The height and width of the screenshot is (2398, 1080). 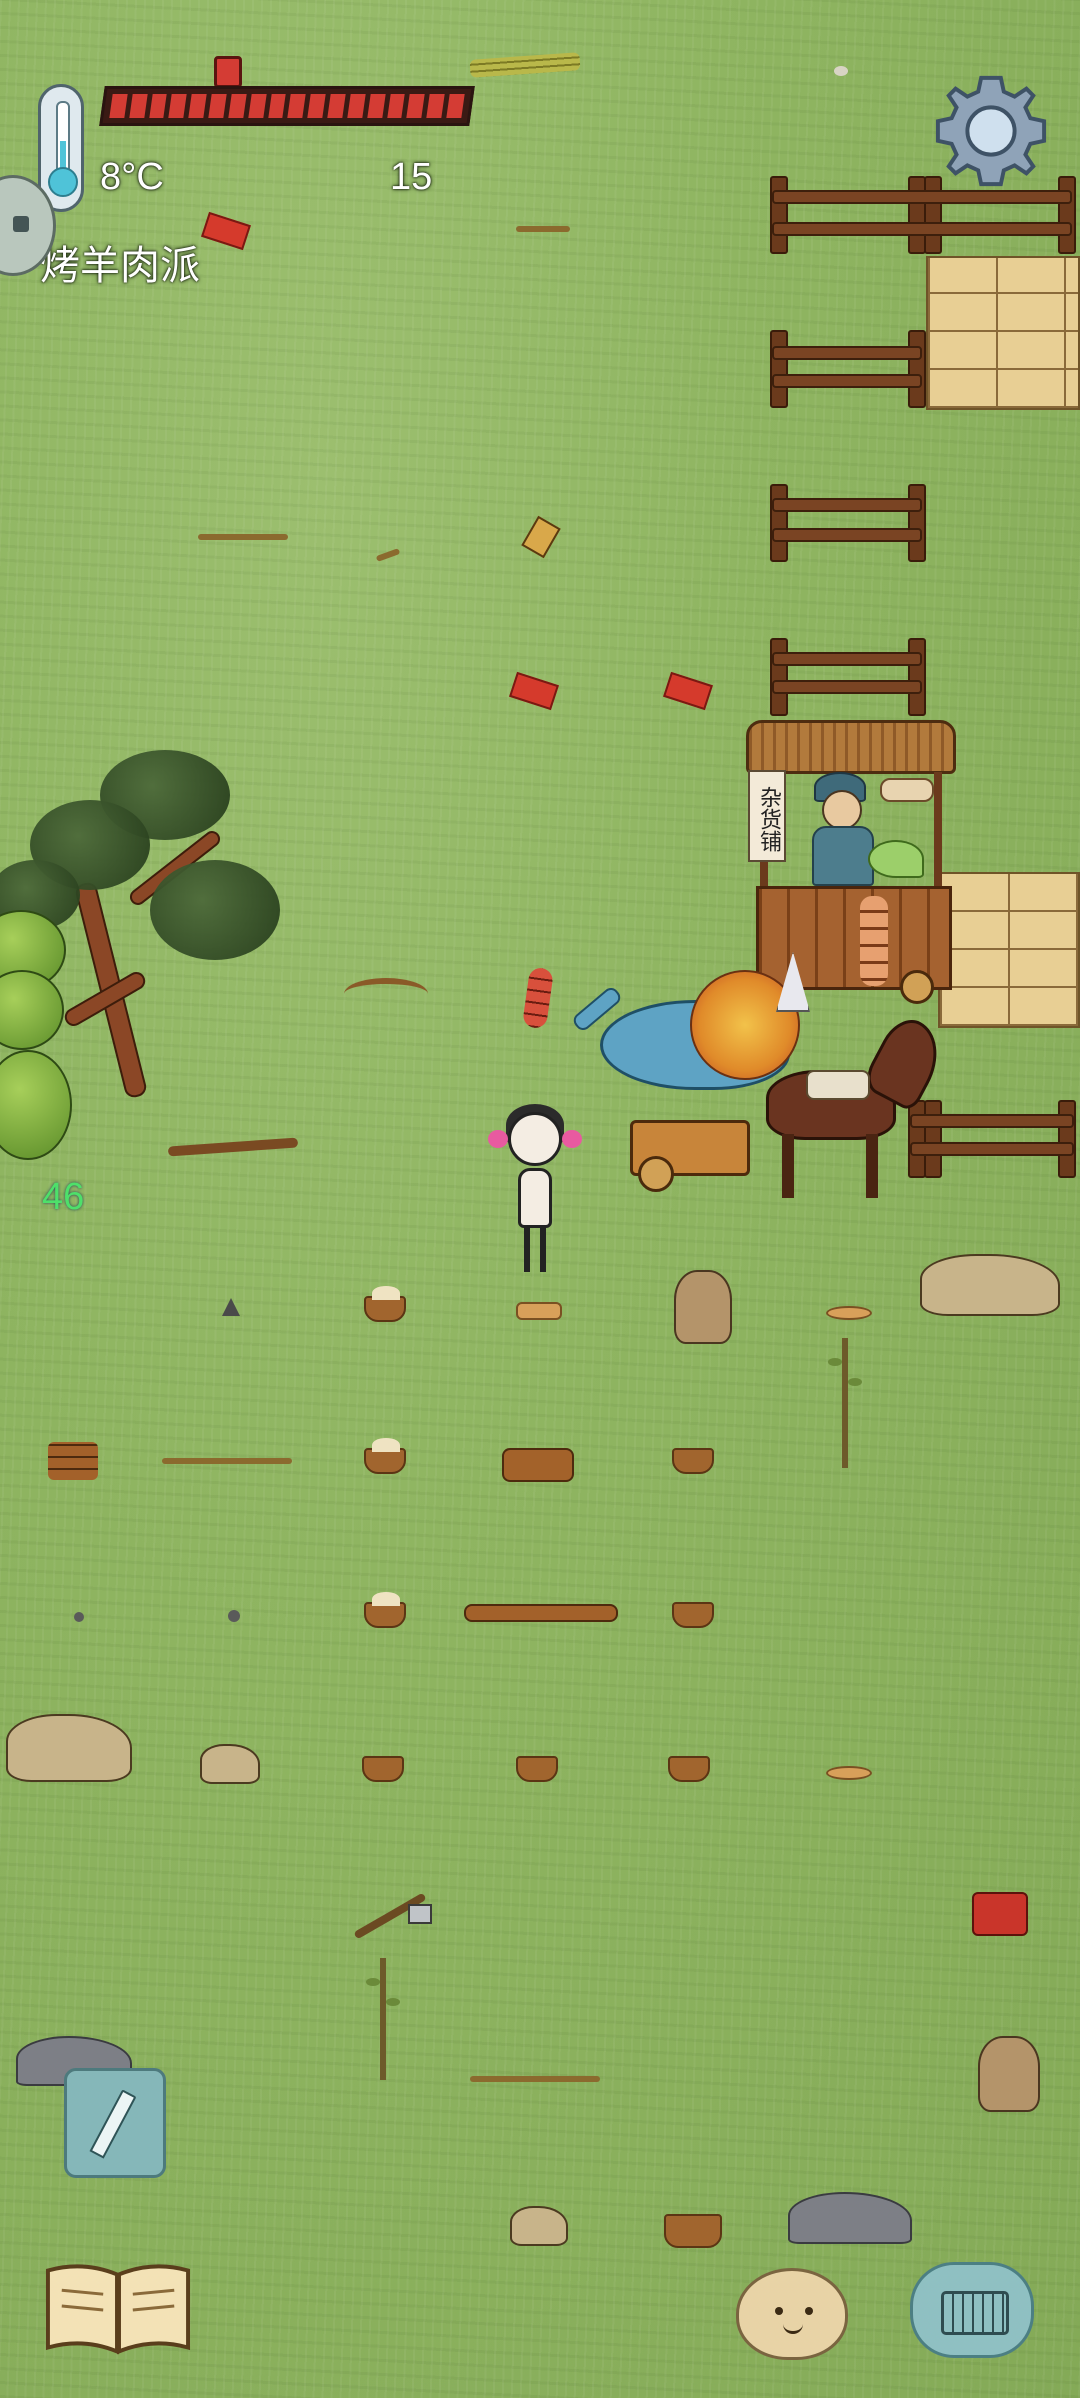 What do you see at coordinates (386, 994) in the screenshot?
I see `crossbow` at bounding box center [386, 994].